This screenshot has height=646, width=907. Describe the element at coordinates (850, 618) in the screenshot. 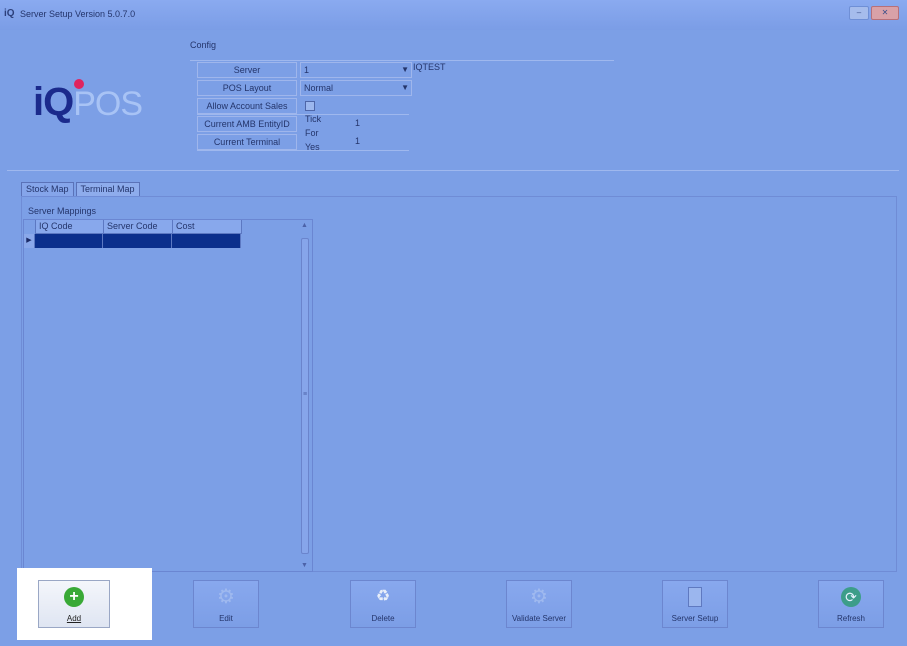

I see `refresh-label: Refresh` at that location.